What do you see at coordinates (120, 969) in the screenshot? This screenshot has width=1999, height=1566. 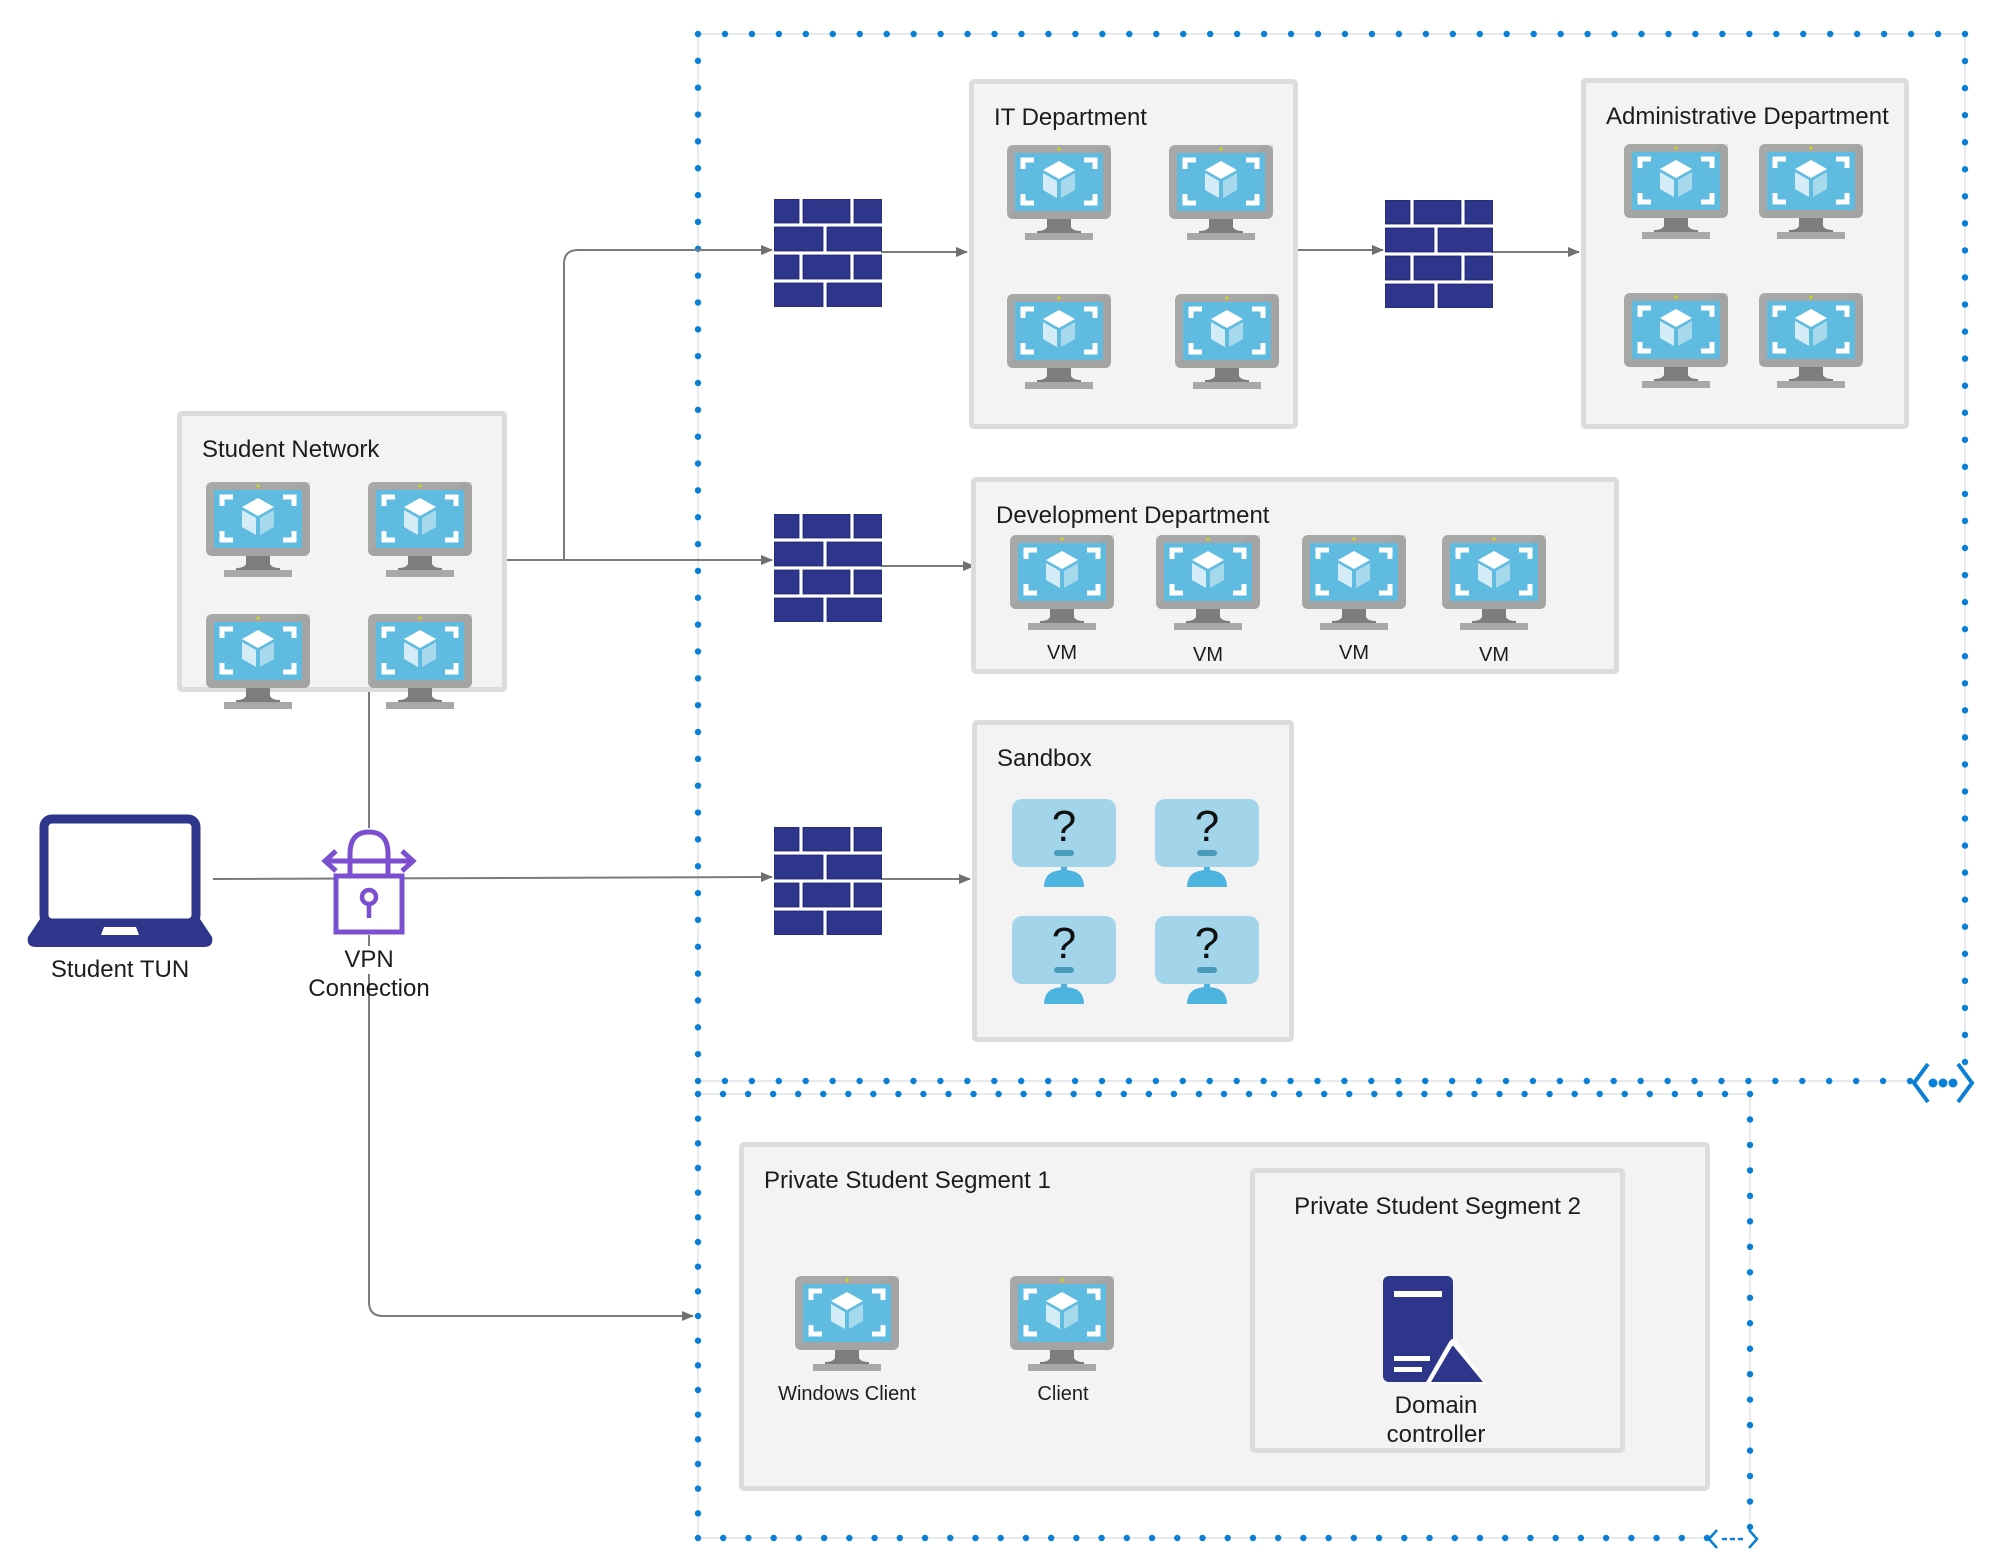 I see `student-tun-label: Student TUN` at bounding box center [120, 969].